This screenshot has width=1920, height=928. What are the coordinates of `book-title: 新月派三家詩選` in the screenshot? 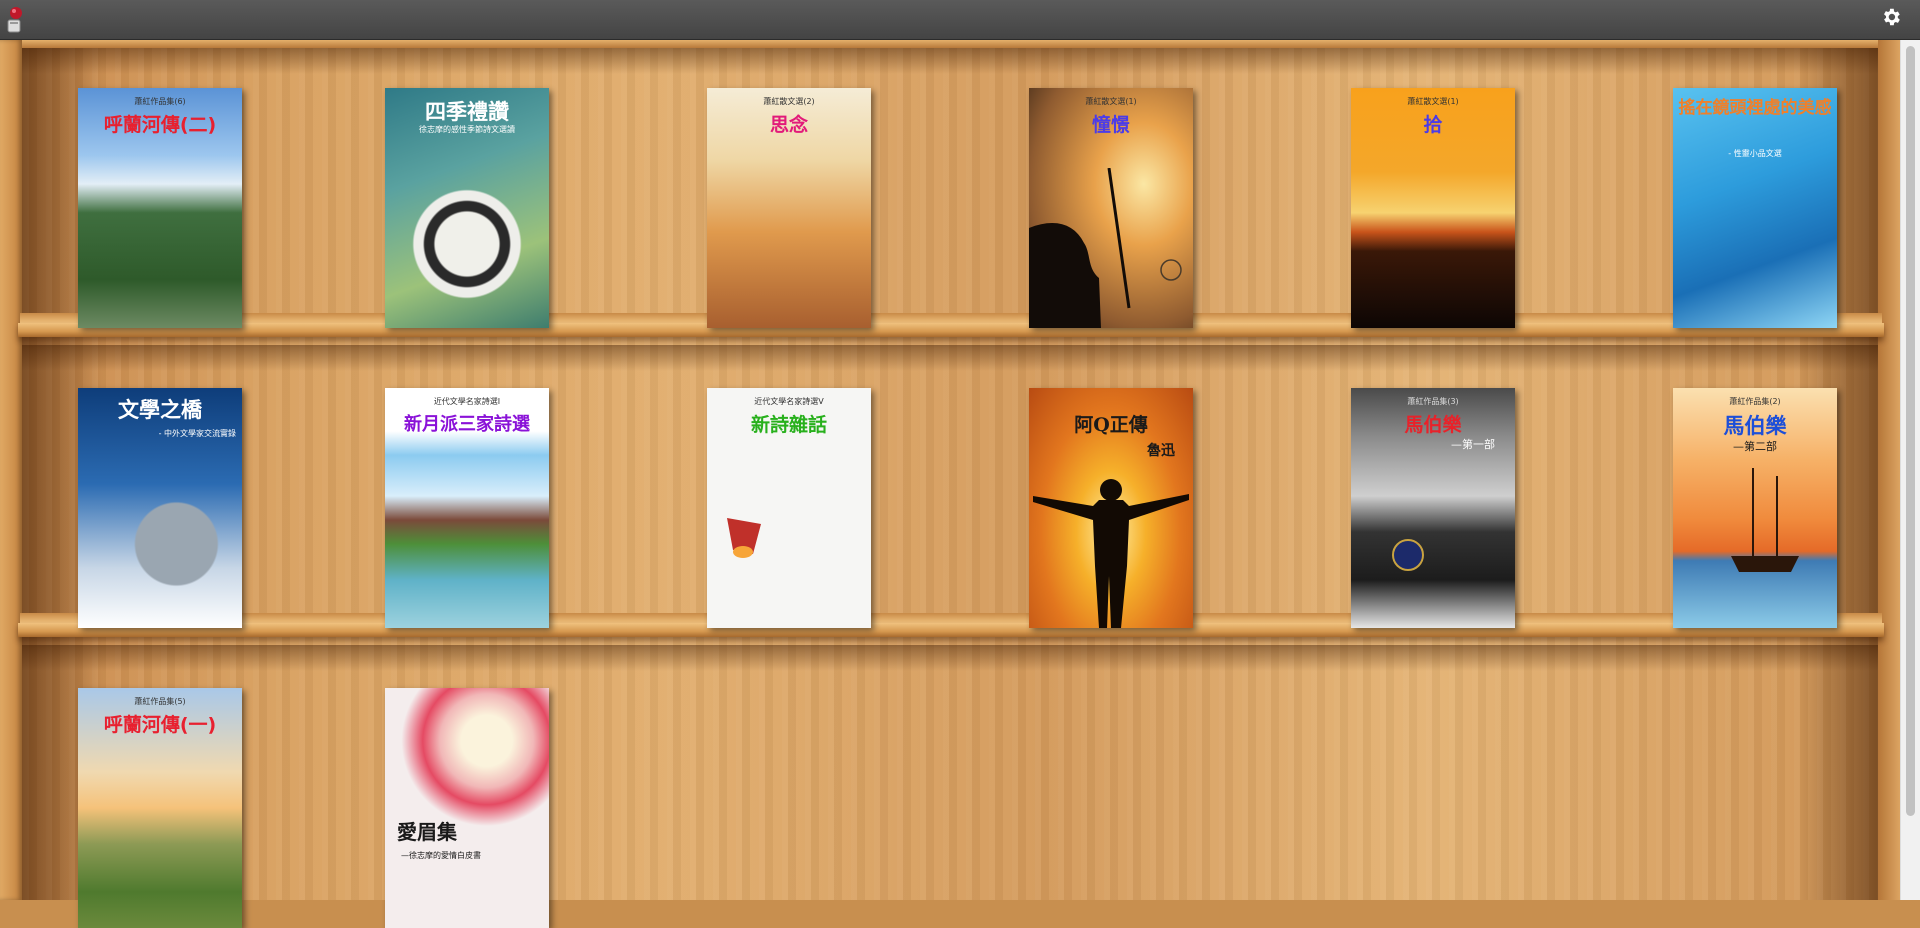 It's located at (467, 424).